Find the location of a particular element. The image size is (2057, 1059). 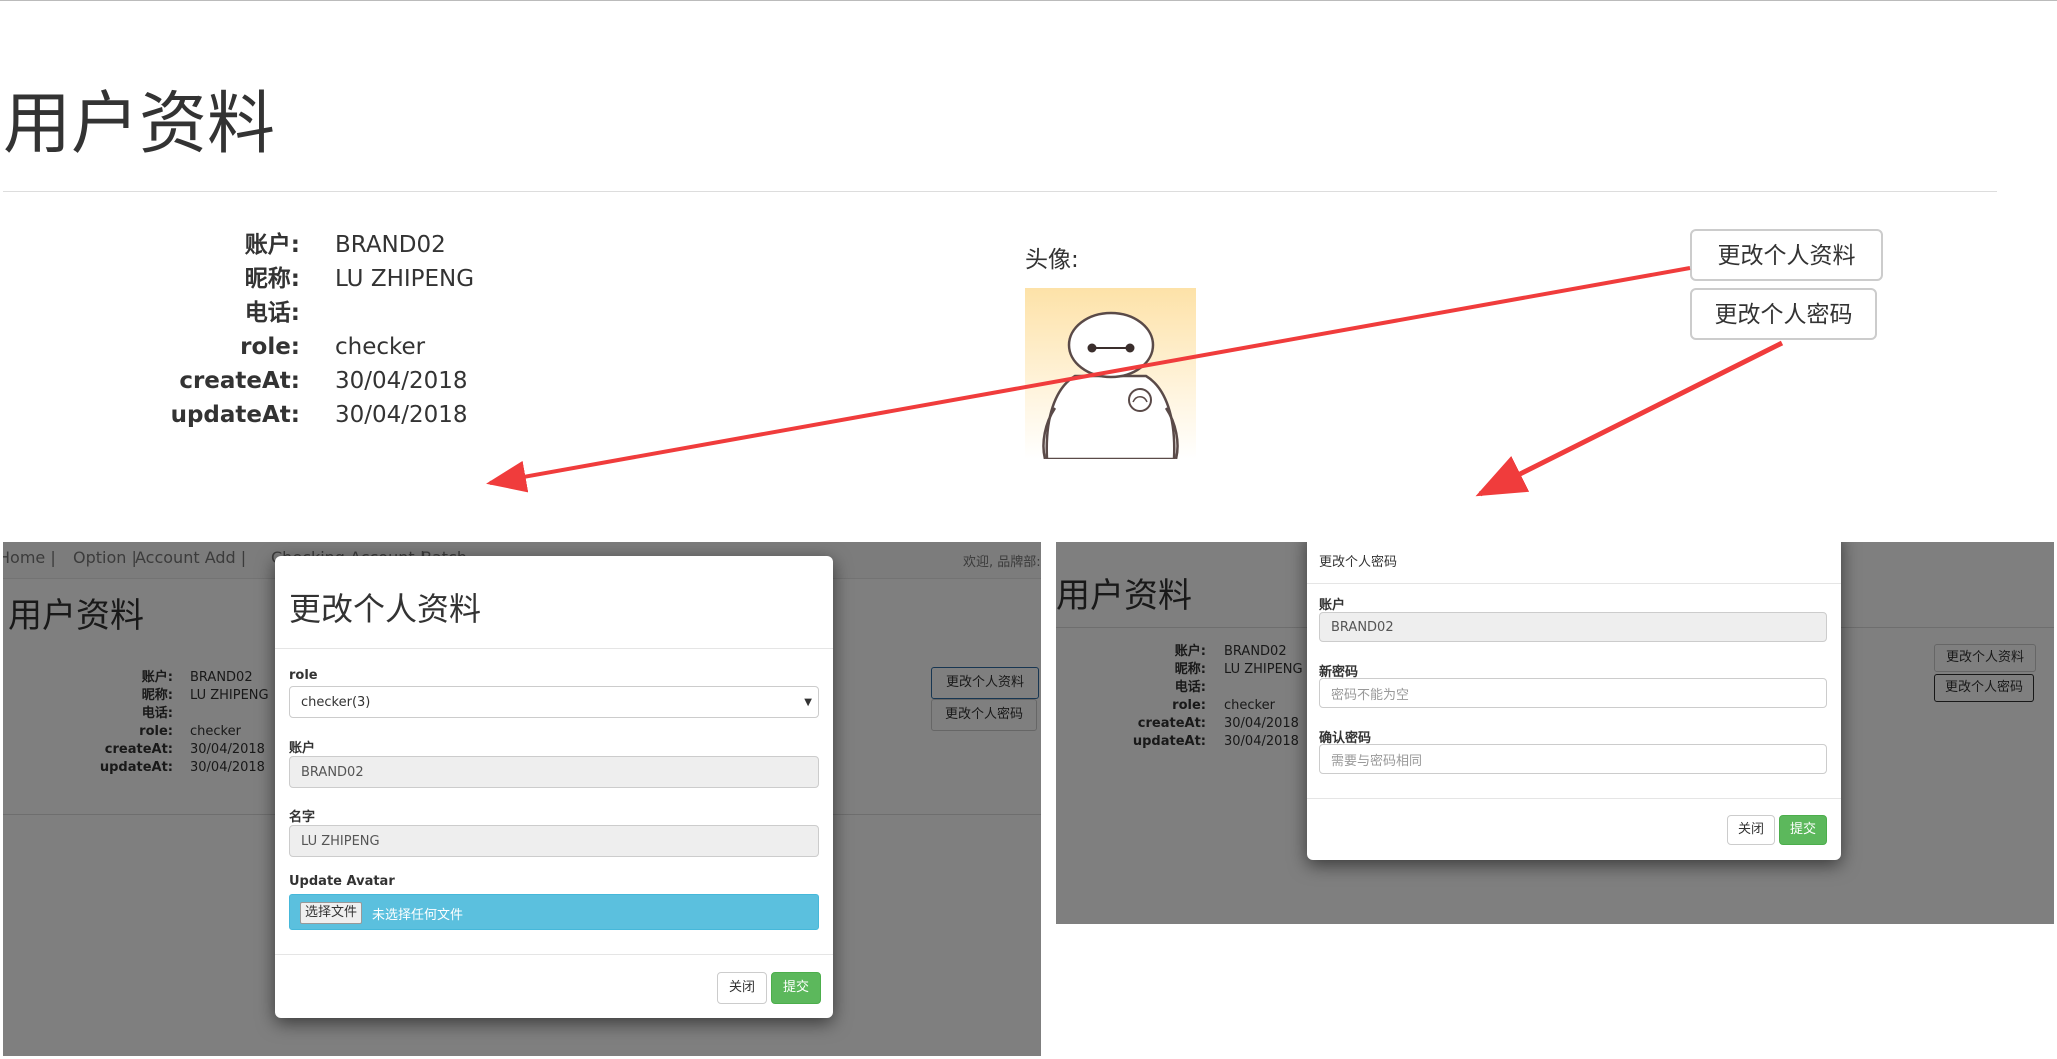

edit-password-button: 更改个人密码 is located at coordinates (1783, 314).